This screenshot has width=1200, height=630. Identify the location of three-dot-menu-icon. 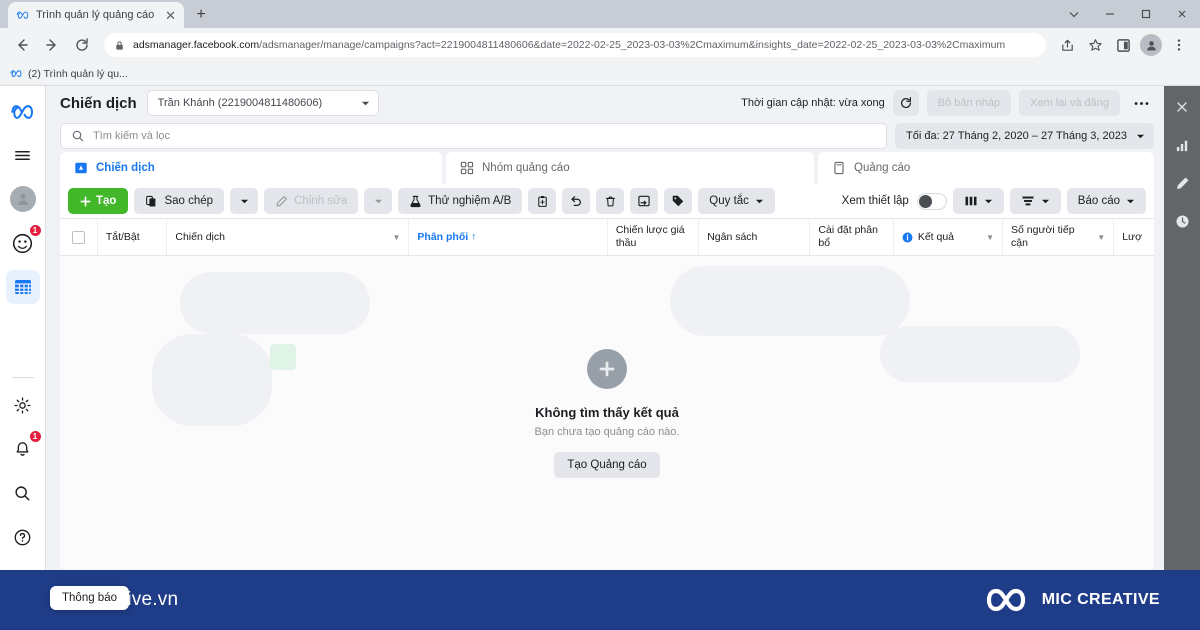
(1179, 45).